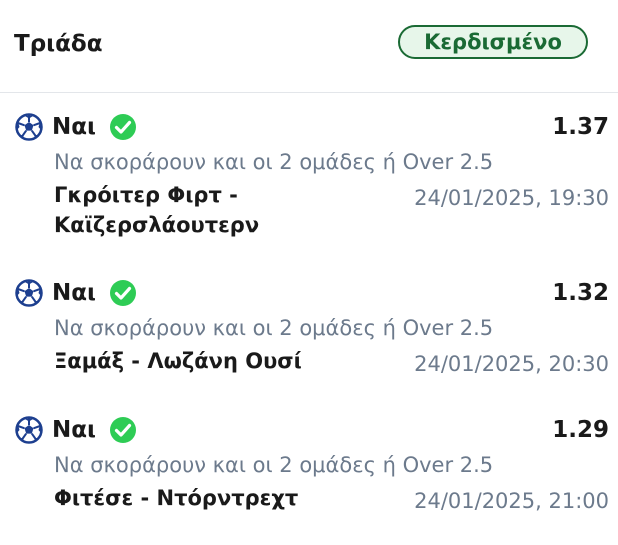 The width and height of the screenshot is (618, 545). What do you see at coordinates (493, 42) in the screenshot?
I see `status-badge: Κερδισμένο` at bounding box center [493, 42].